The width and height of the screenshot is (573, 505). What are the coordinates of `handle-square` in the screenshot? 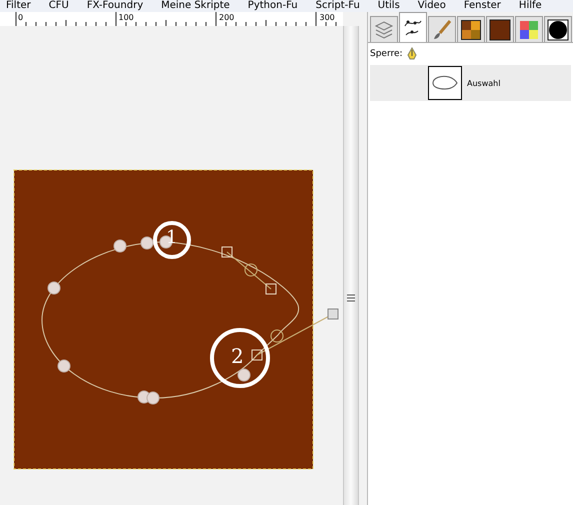 It's located at (333, 314).